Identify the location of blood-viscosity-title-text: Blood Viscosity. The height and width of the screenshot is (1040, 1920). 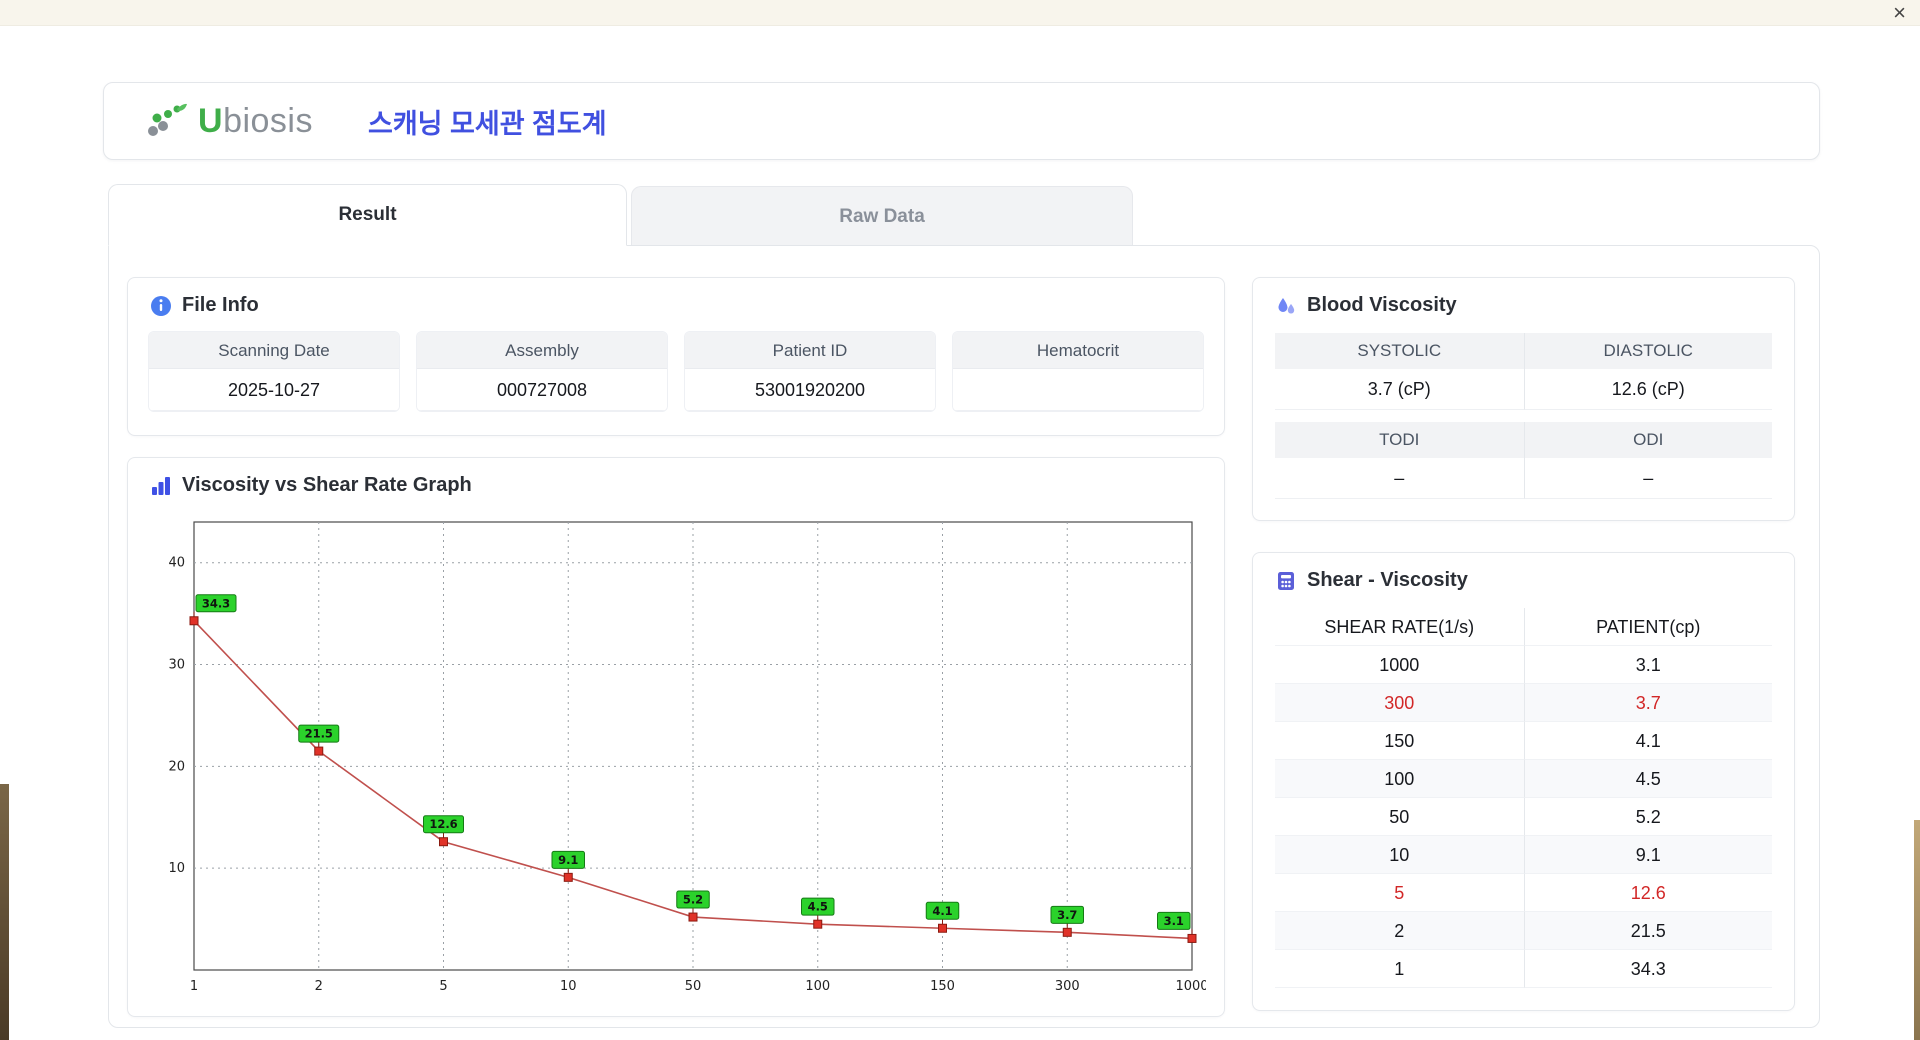
(1382, 305).